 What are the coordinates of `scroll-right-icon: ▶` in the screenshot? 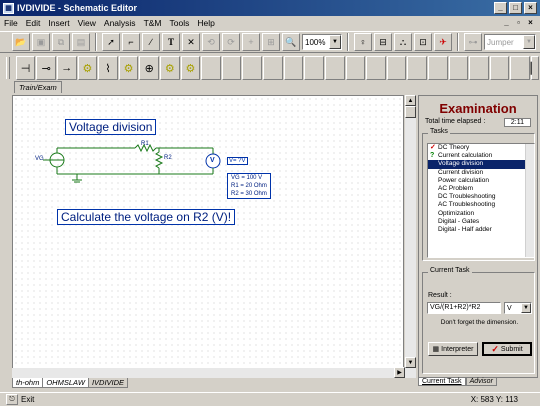 It's located at (399, 372).